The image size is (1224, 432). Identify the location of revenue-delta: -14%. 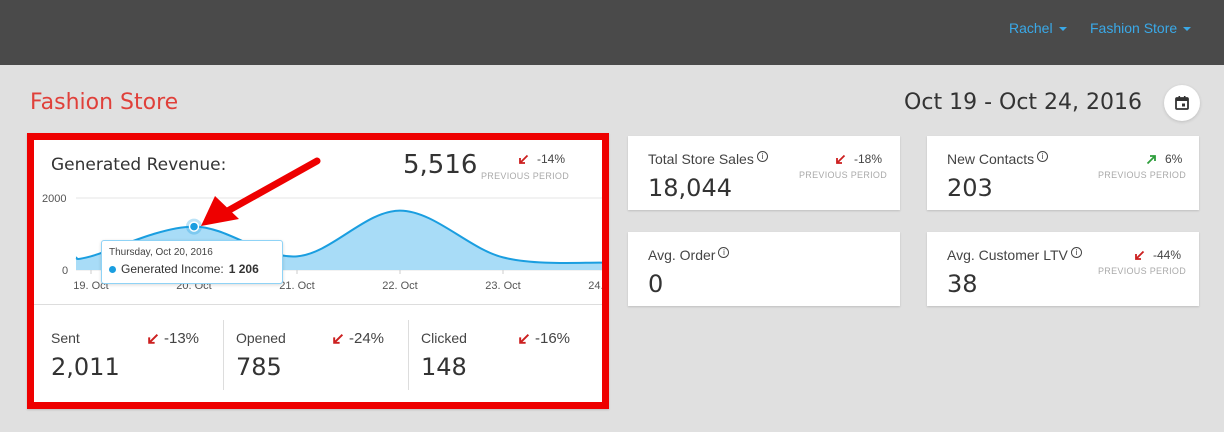
(541, 159).